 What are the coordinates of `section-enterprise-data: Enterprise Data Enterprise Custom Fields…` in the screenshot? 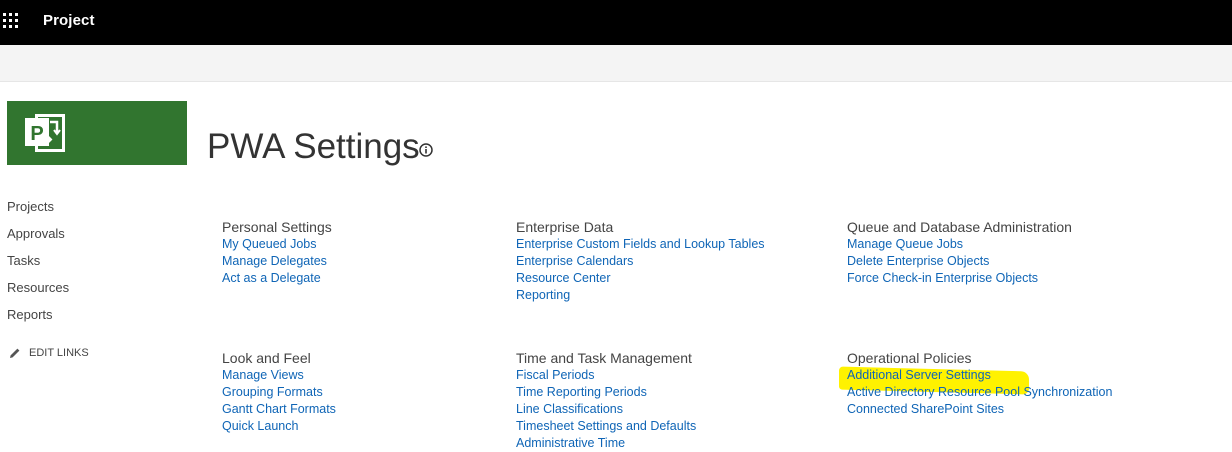 It's located at (676, 261).